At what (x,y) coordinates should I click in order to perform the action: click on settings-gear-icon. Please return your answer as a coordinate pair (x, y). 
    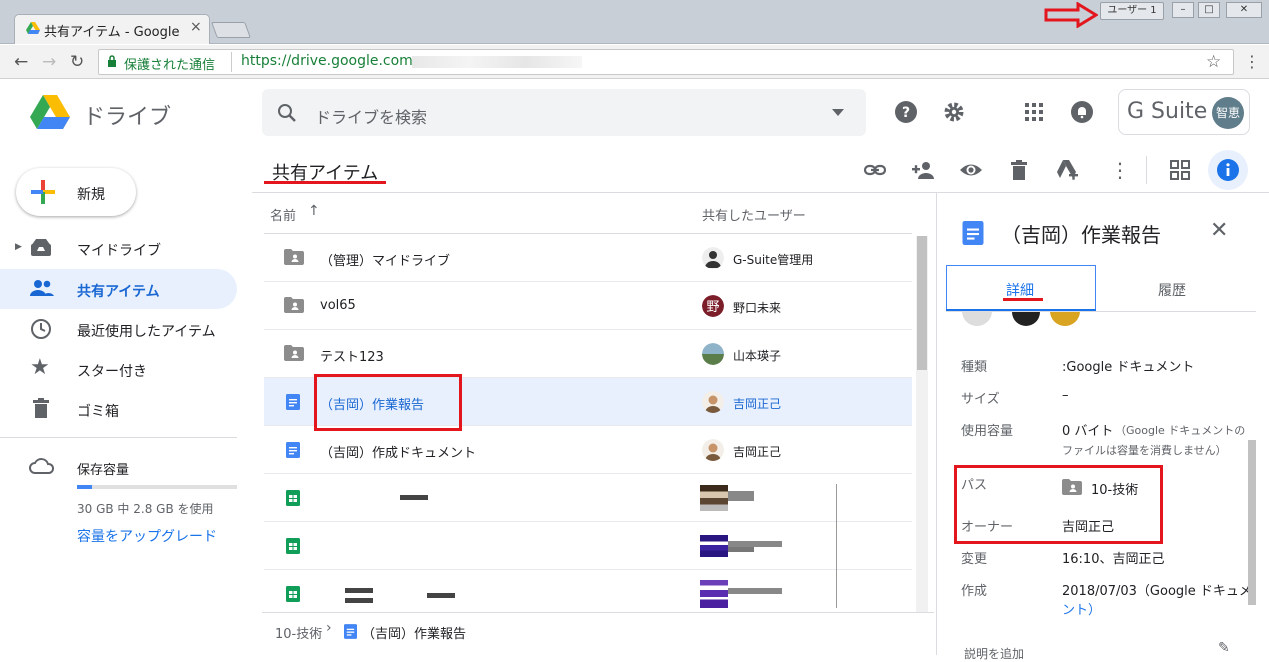
    Looking at the image, I should click on (954, 112).